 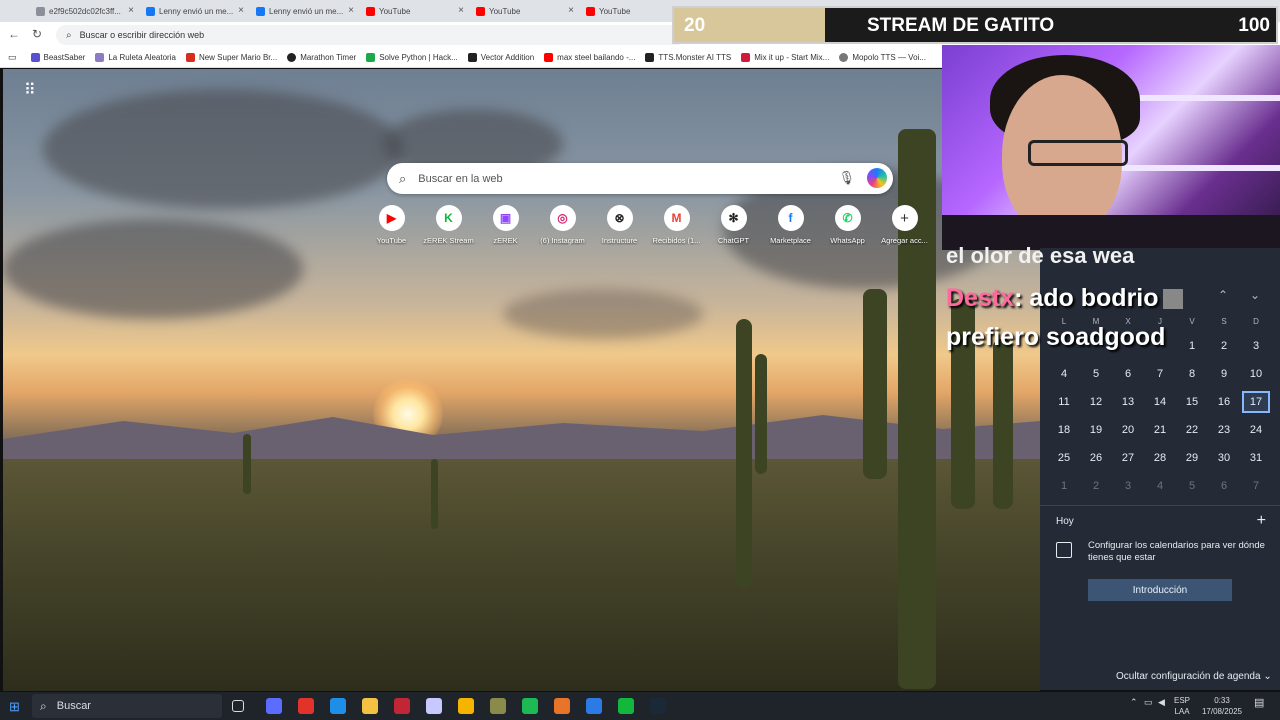 What do you see at coordinates (500, 57) in the screenshot?
I see `bookmark-vector-addition: Vector Addition` at bounding box center [500, 57].